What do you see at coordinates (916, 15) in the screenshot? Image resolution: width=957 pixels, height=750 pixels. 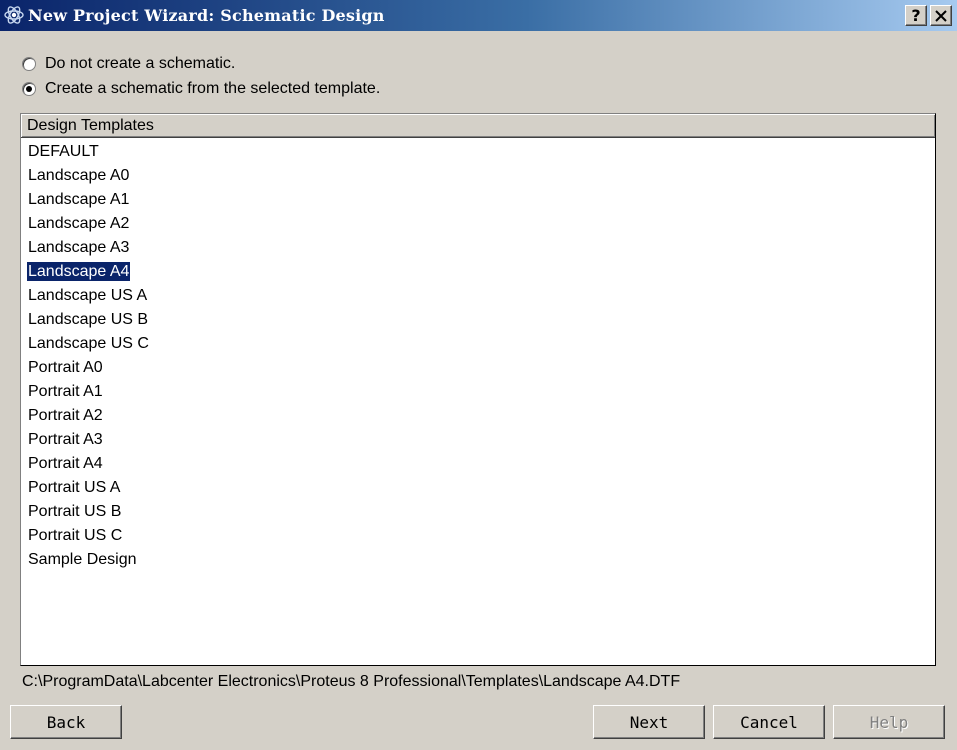 I see `help-icon: ?` at bounding box center [916, 15].